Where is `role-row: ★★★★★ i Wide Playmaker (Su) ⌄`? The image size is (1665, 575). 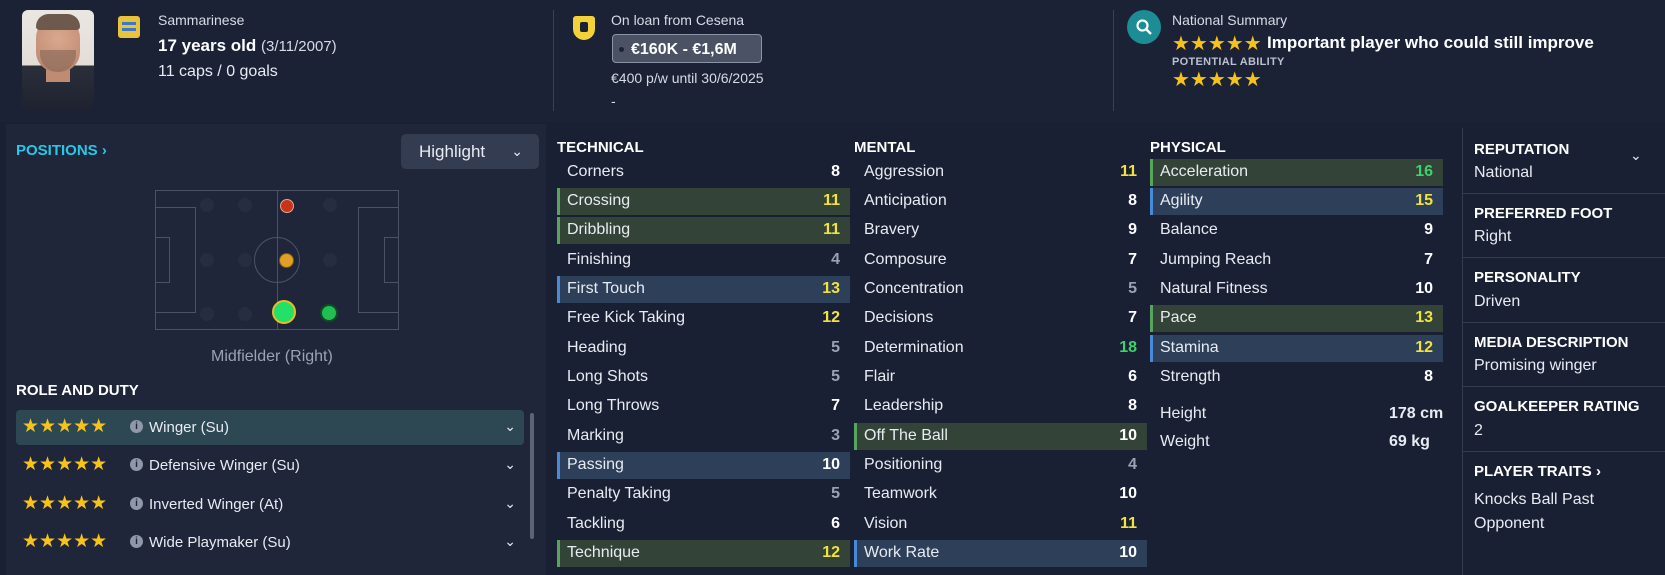
role-row: ★★★★★ i Wide Playmaker (Su) ⌄ is located at coordinates (270, 542).